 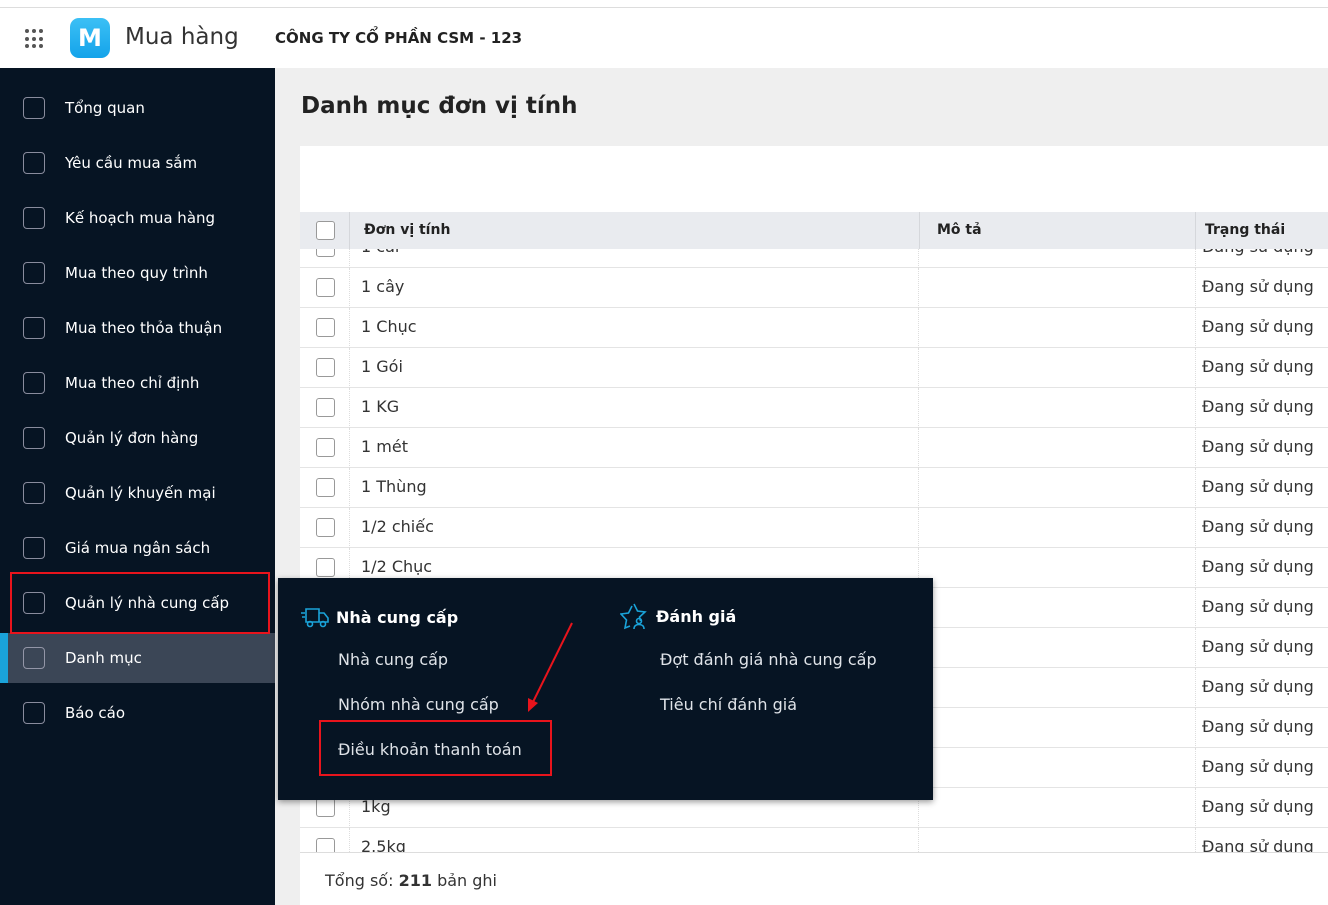 I want to click on annotation-arrow, so click(x=550, y=667).